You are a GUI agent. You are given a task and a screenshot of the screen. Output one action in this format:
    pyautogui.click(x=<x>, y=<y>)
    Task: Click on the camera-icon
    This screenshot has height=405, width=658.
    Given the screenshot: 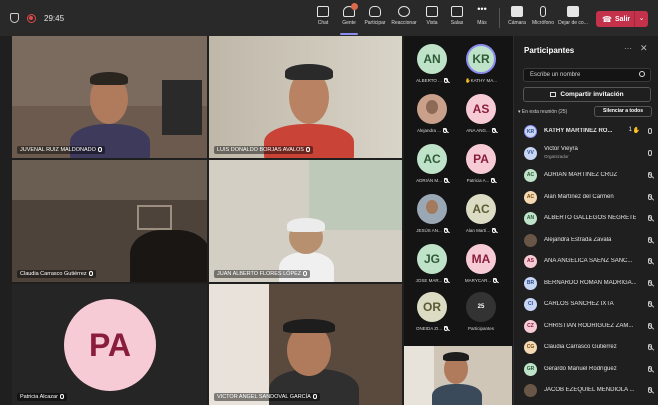 What is the action you would take?
    pyautogui.click(x=517, y=11)
    